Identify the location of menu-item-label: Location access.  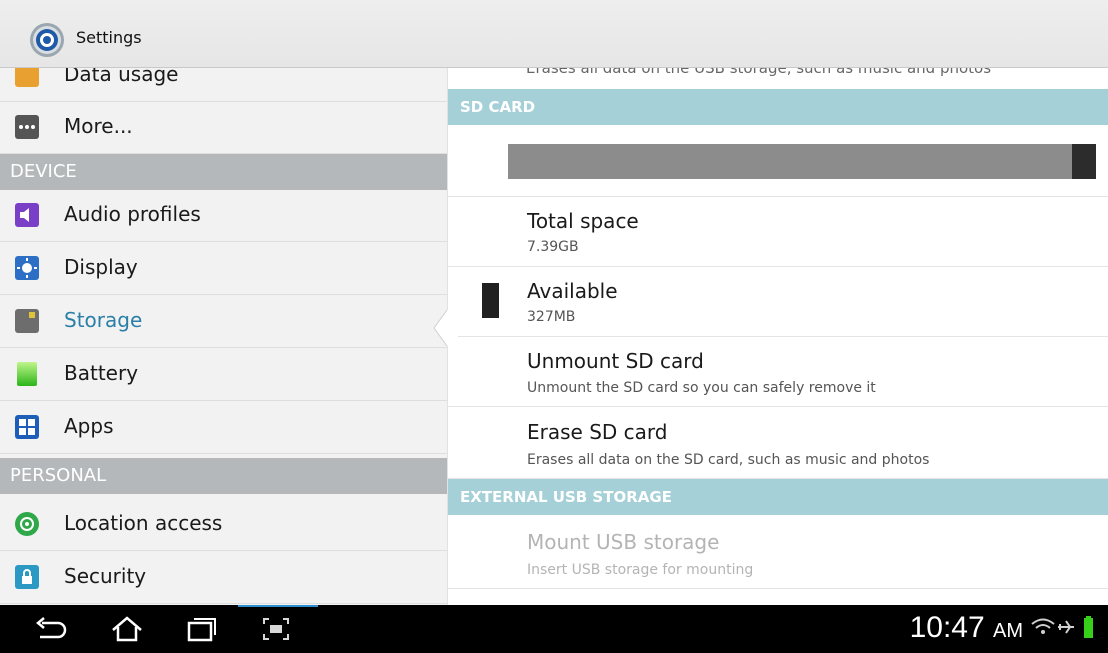
(143, 523).